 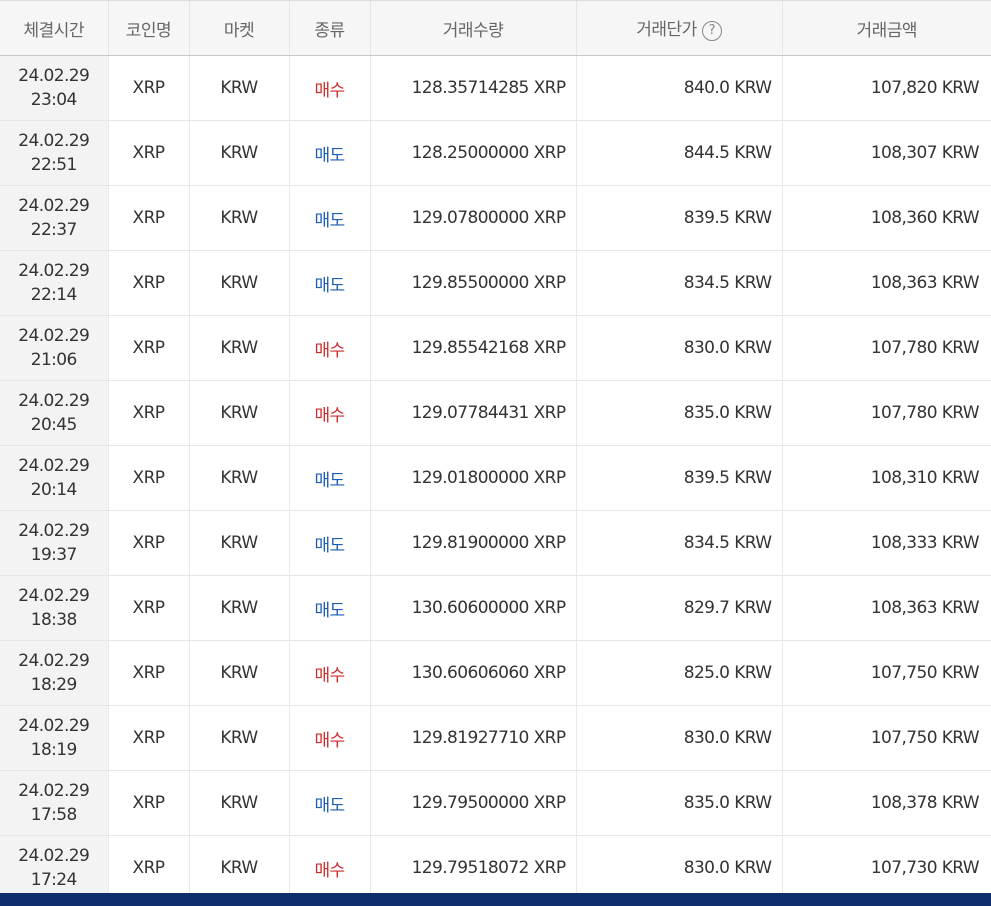 I want to click on cell-trade-time: 24.02.29 17:24, so click(x=54, y=868).